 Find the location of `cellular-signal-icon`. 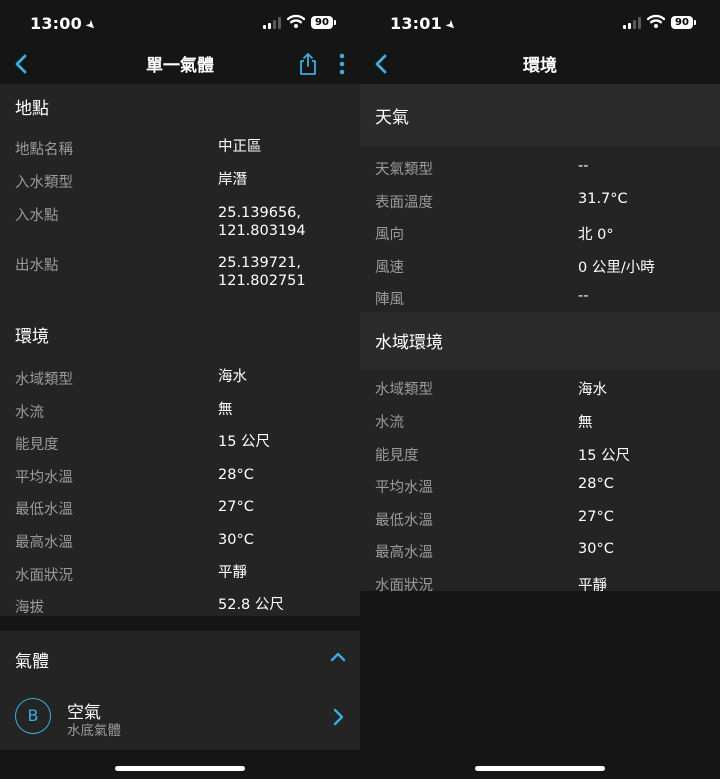

cellular-signal-icon is located at coordinates (634, 23).